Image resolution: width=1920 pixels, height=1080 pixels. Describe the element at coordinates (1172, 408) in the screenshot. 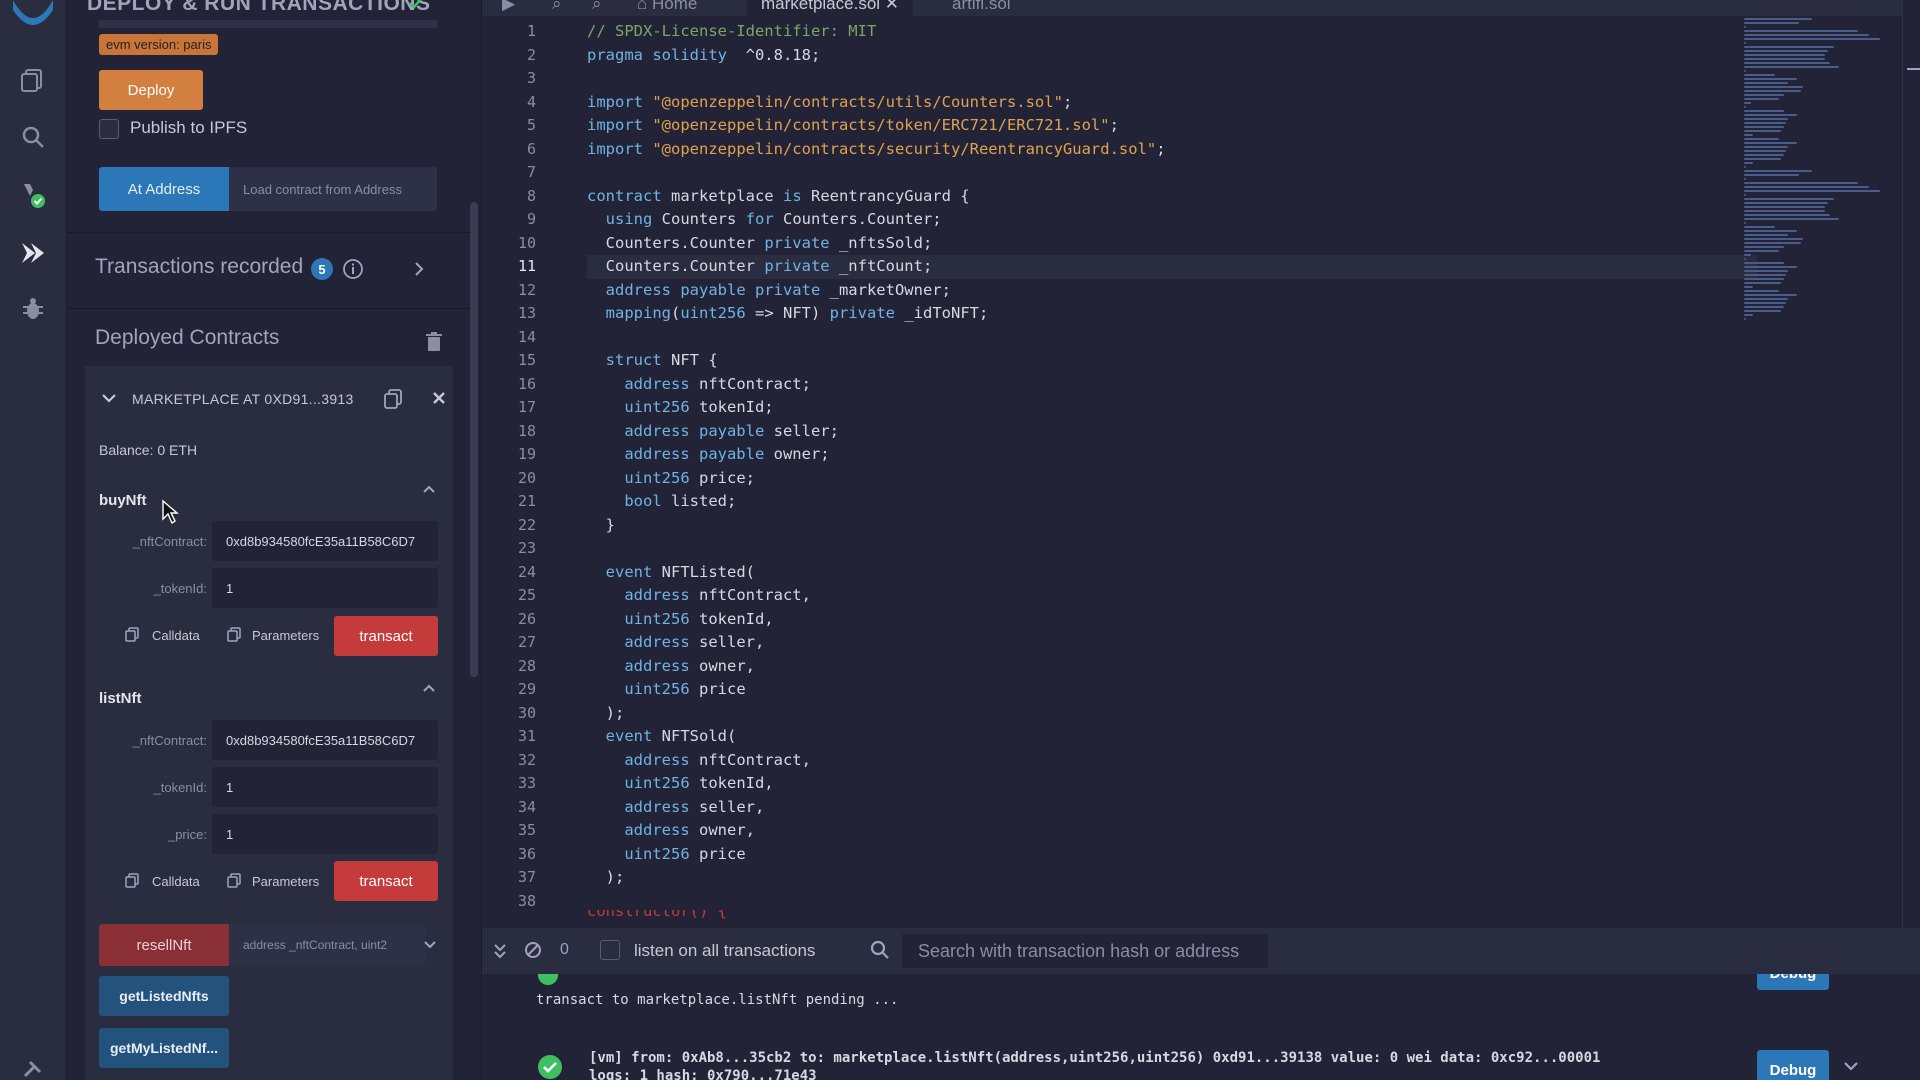

I see `code-line: uint256 tokenId;` at that location.